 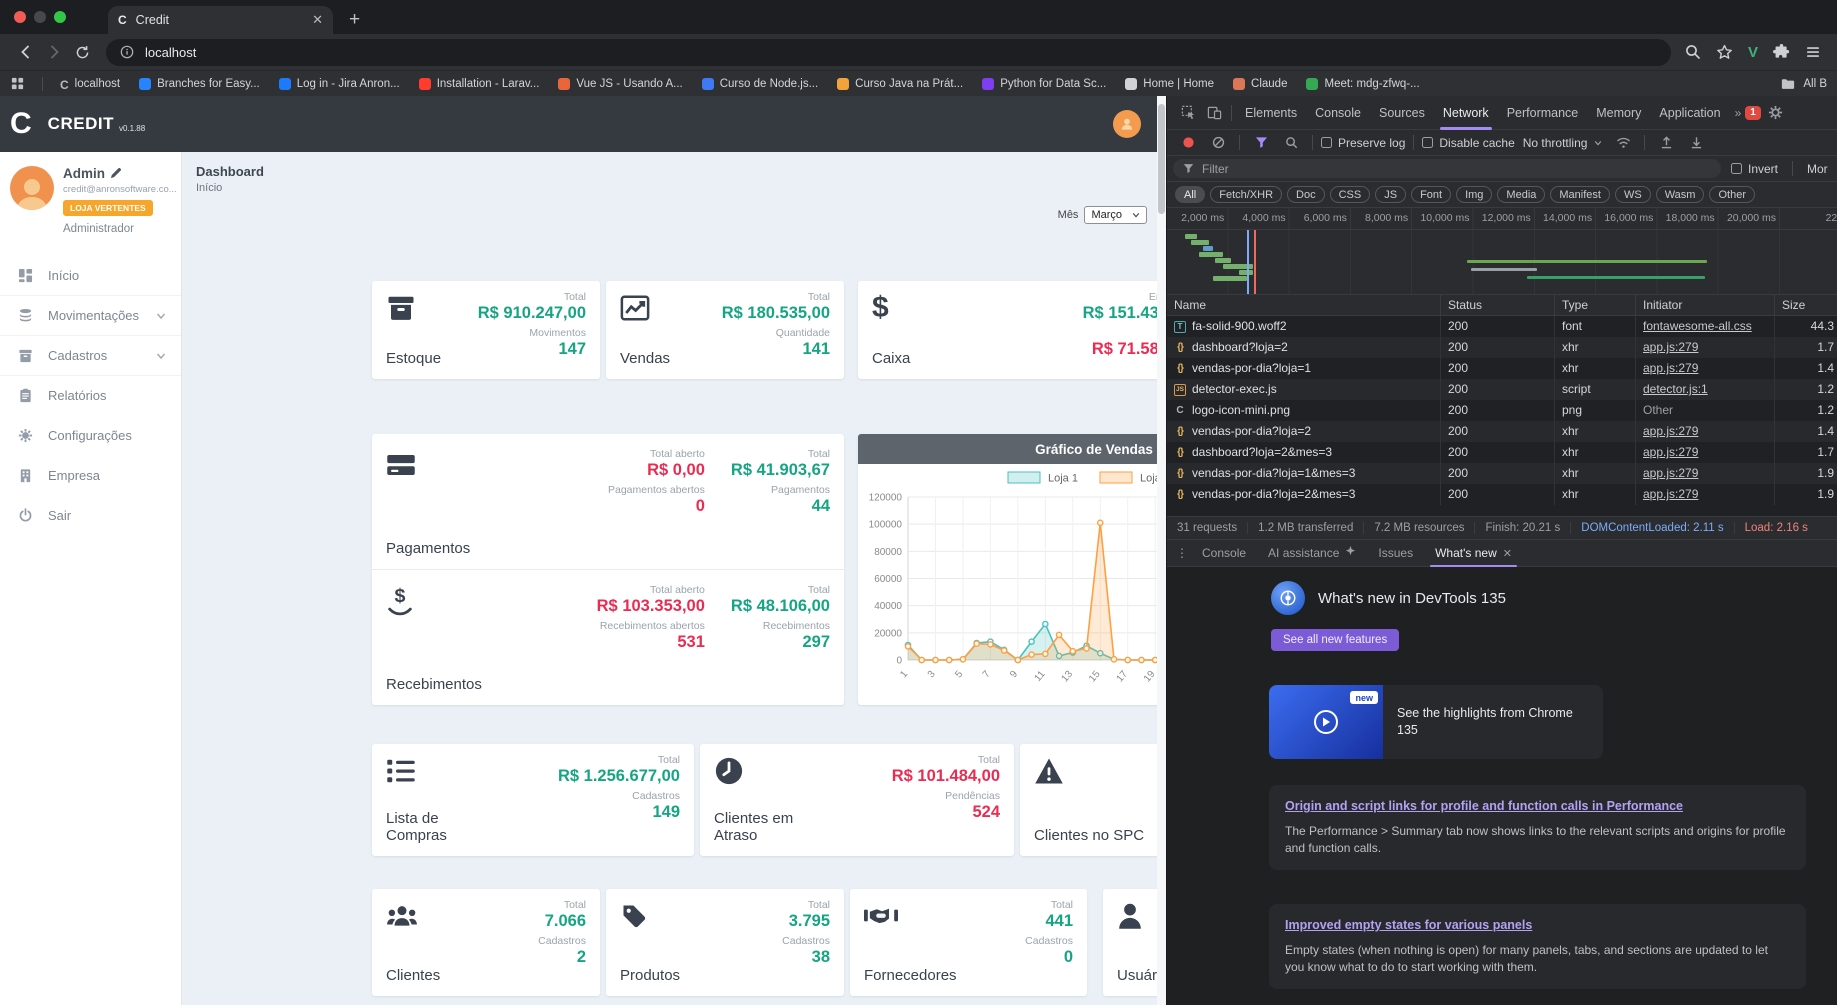 What do you see at coordinates (1502, 262) in the screenshot?
I see `network-overview` at bounding box center [1502, 262].